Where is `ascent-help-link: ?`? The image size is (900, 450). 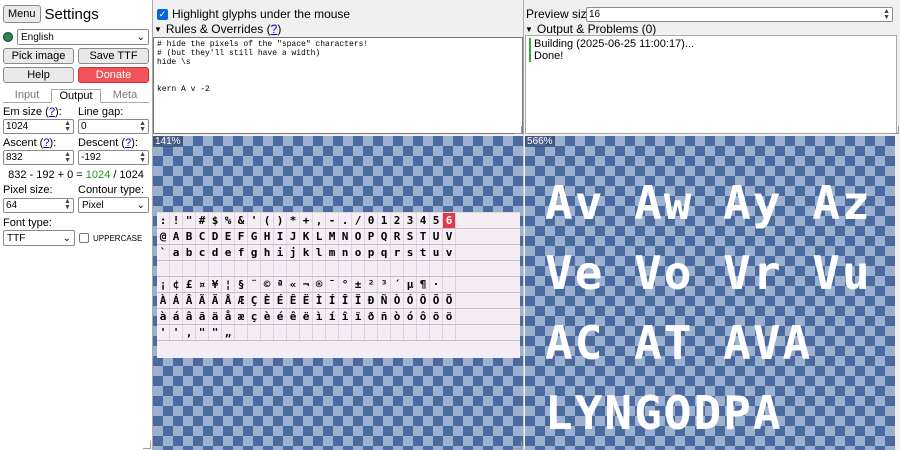 ascent-help-link: ? is located at coordinates (46, 143).